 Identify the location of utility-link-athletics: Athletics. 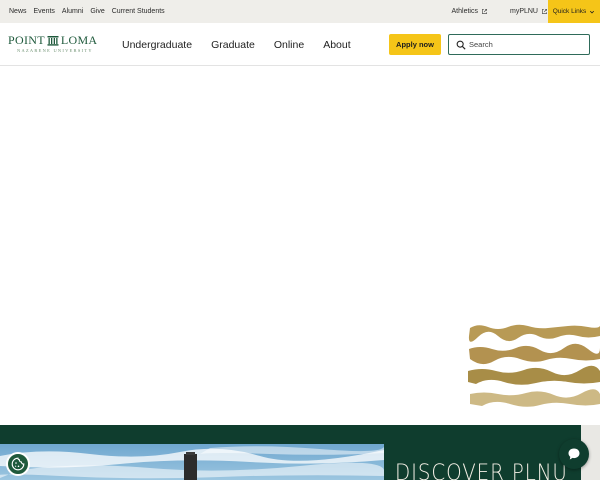
(470, 11).